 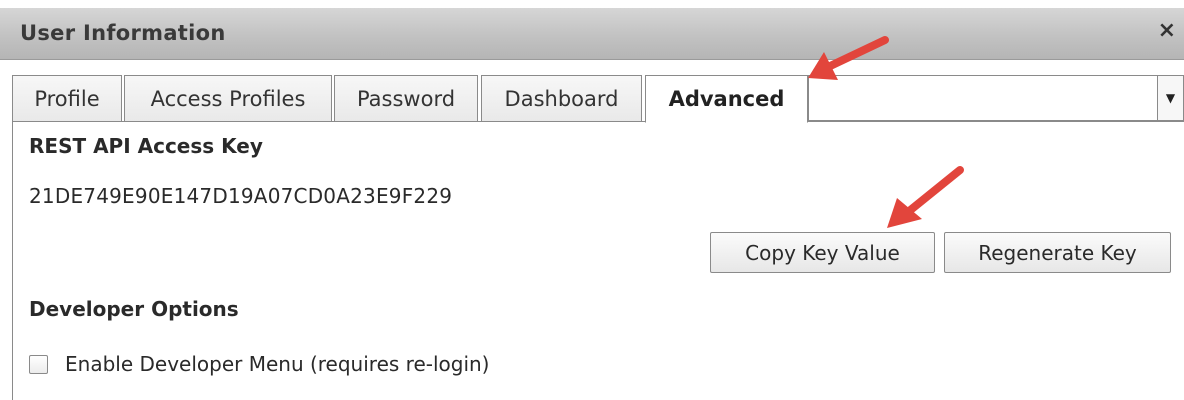 I want to click on dialog-title: User Information, so click(x=123, y=33).